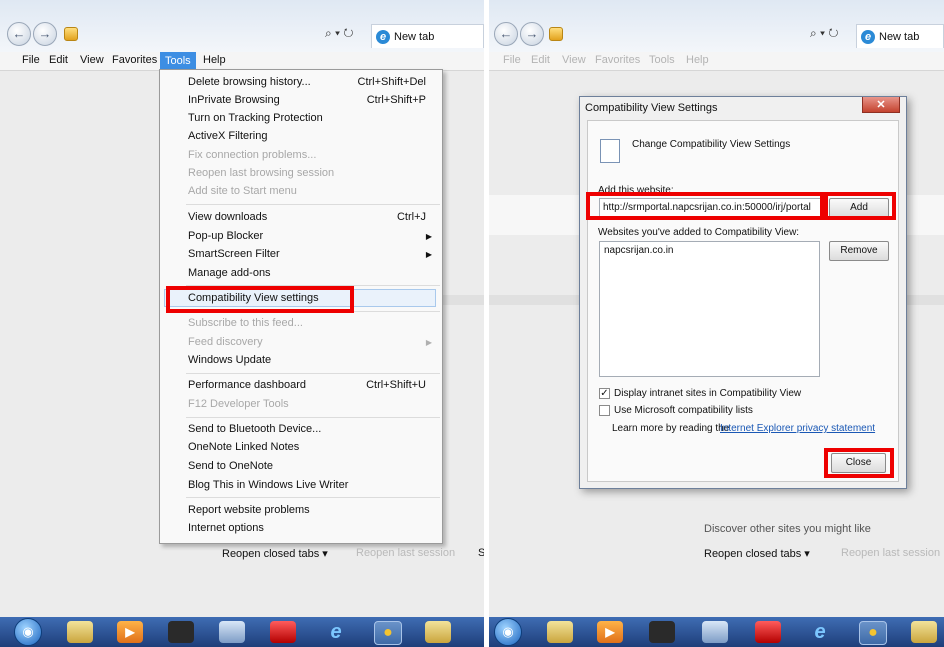 The height and width of the screenshot is (647, 944). I want to click on menu-item-smartscreen: SmartScreen Filter, so click(234, 254).